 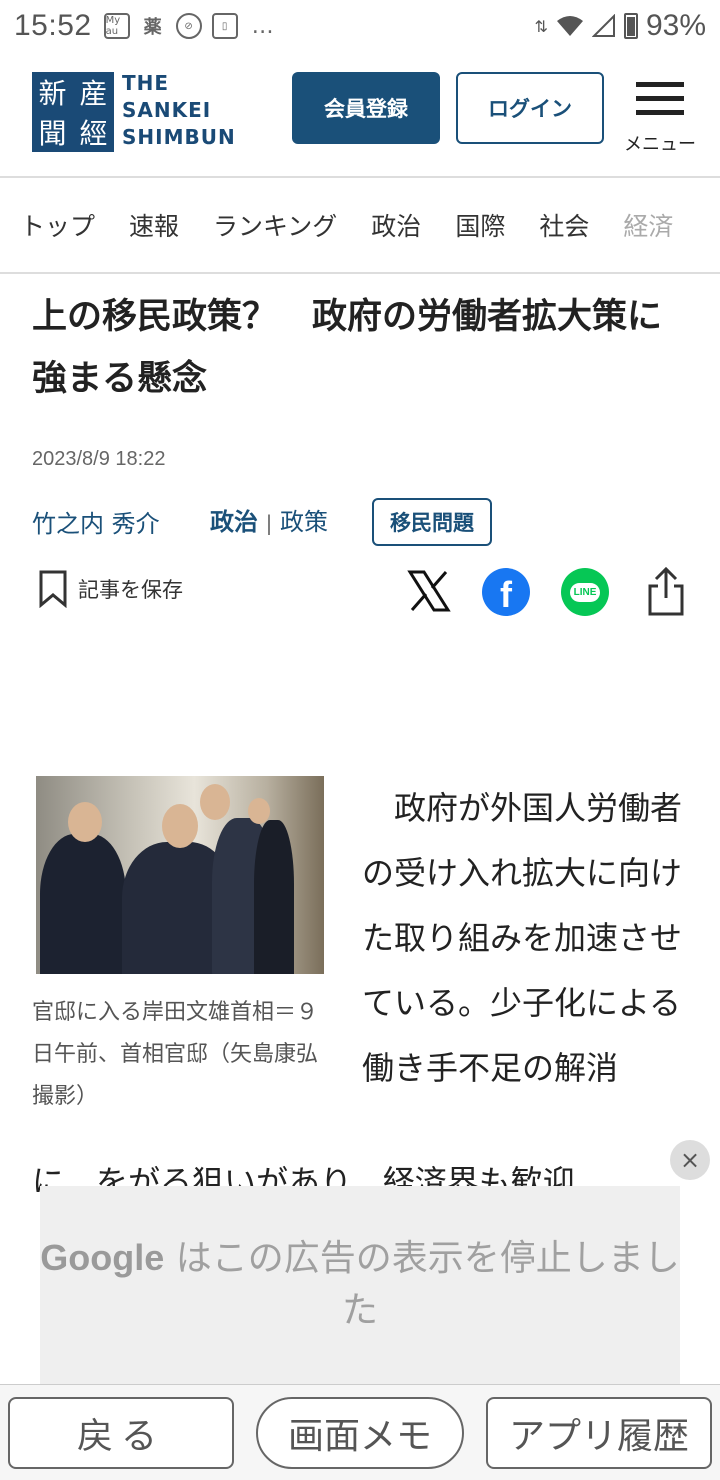 What do you see at coordinates (154, 225) in the screenshot?
I see `nav-item-breaking: 速報` at bounding box center [154, 225].